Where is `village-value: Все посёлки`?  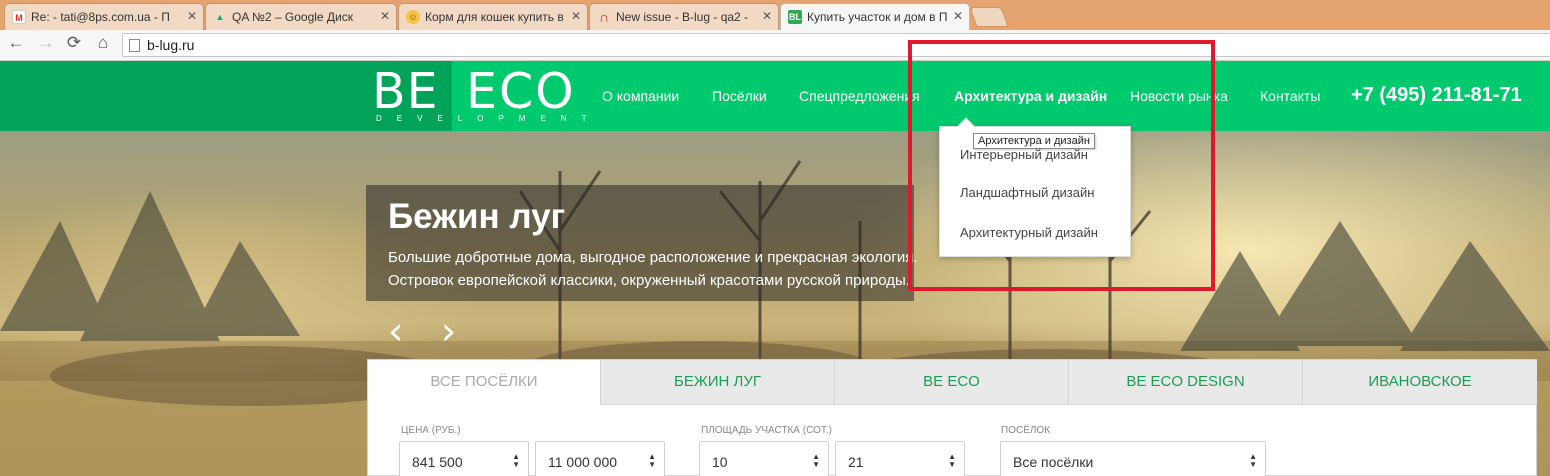 village-value: Все посёлки is located at coordinates (1053, 462).